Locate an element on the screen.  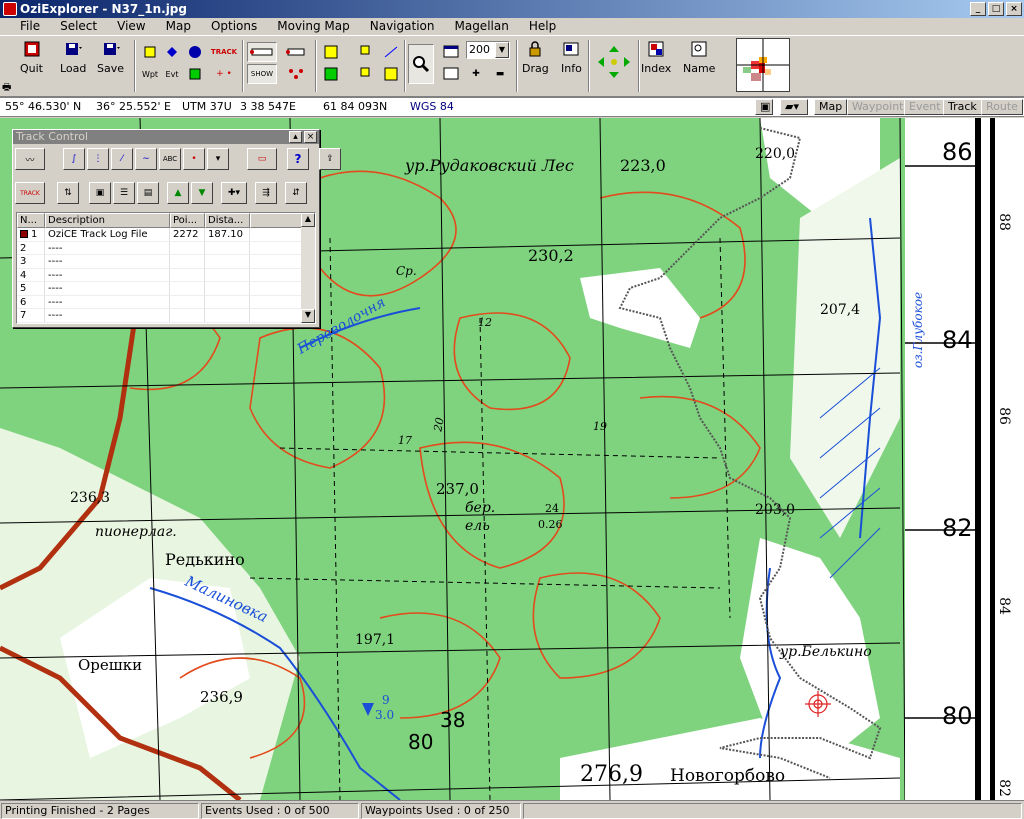
maximize-button: □ is located at coordinates (996, 9).